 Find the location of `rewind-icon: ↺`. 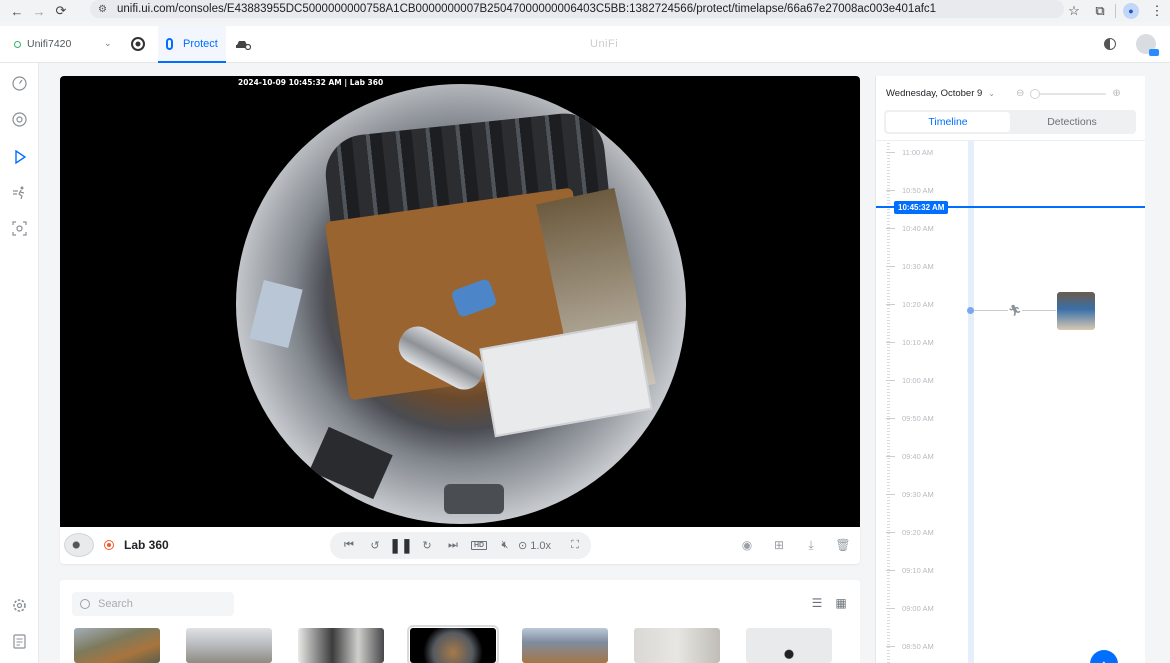

rewind-icon: ↺ is located at coordinates (375, 545).